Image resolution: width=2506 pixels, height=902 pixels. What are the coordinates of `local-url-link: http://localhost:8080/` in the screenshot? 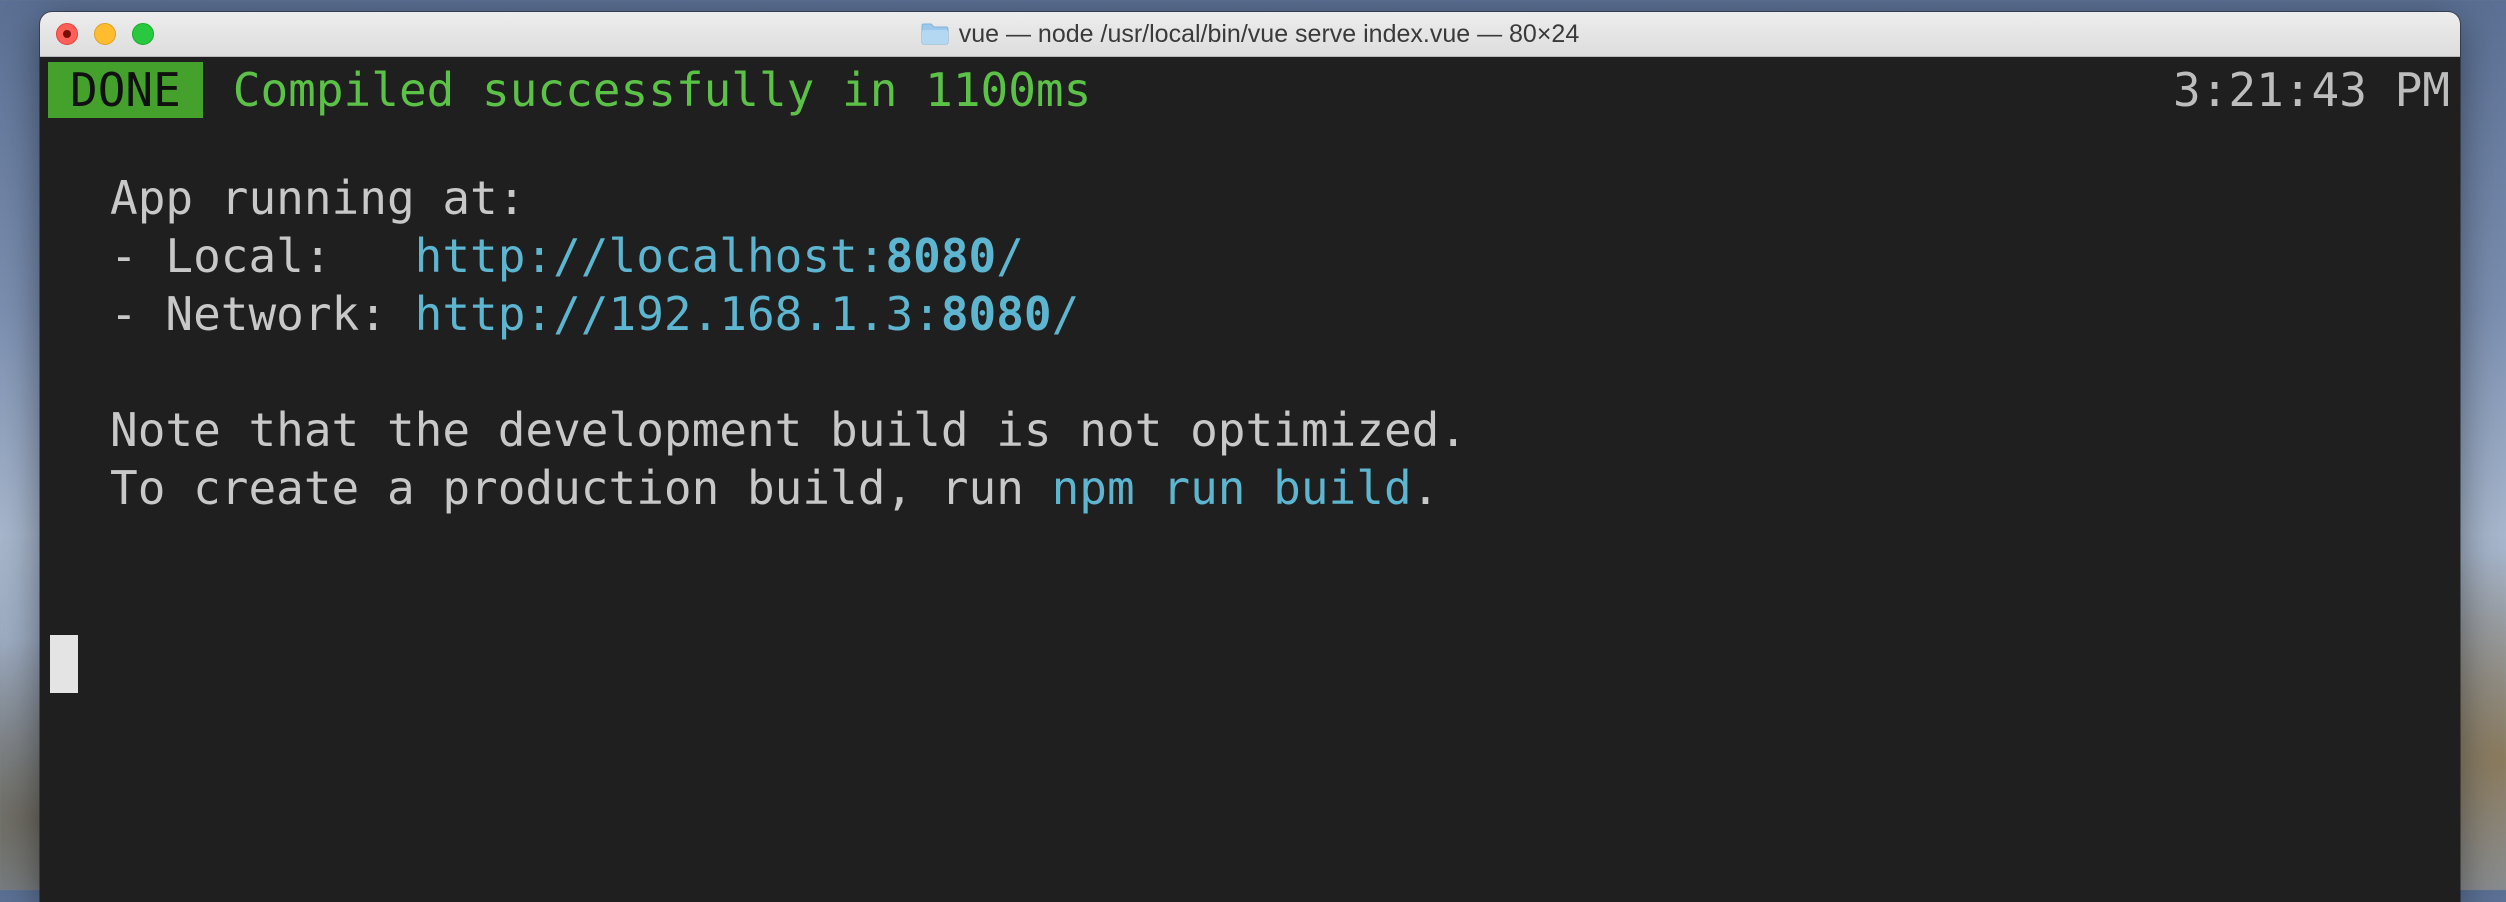 It's located at (719, 256).